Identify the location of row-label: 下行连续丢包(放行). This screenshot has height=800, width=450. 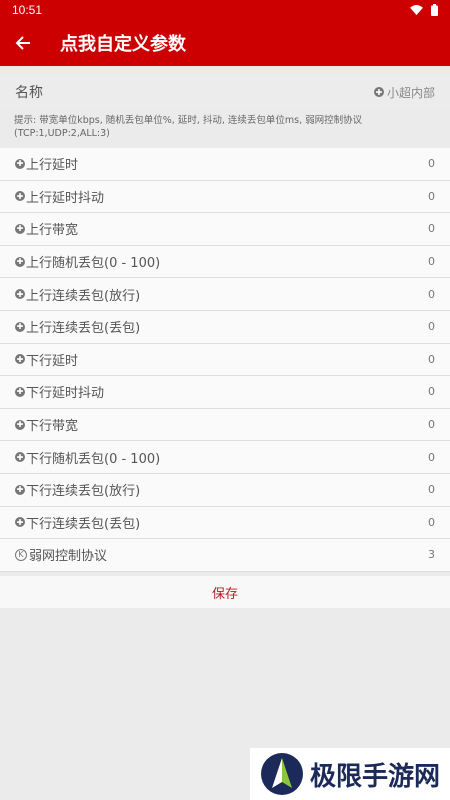
(83, 492).